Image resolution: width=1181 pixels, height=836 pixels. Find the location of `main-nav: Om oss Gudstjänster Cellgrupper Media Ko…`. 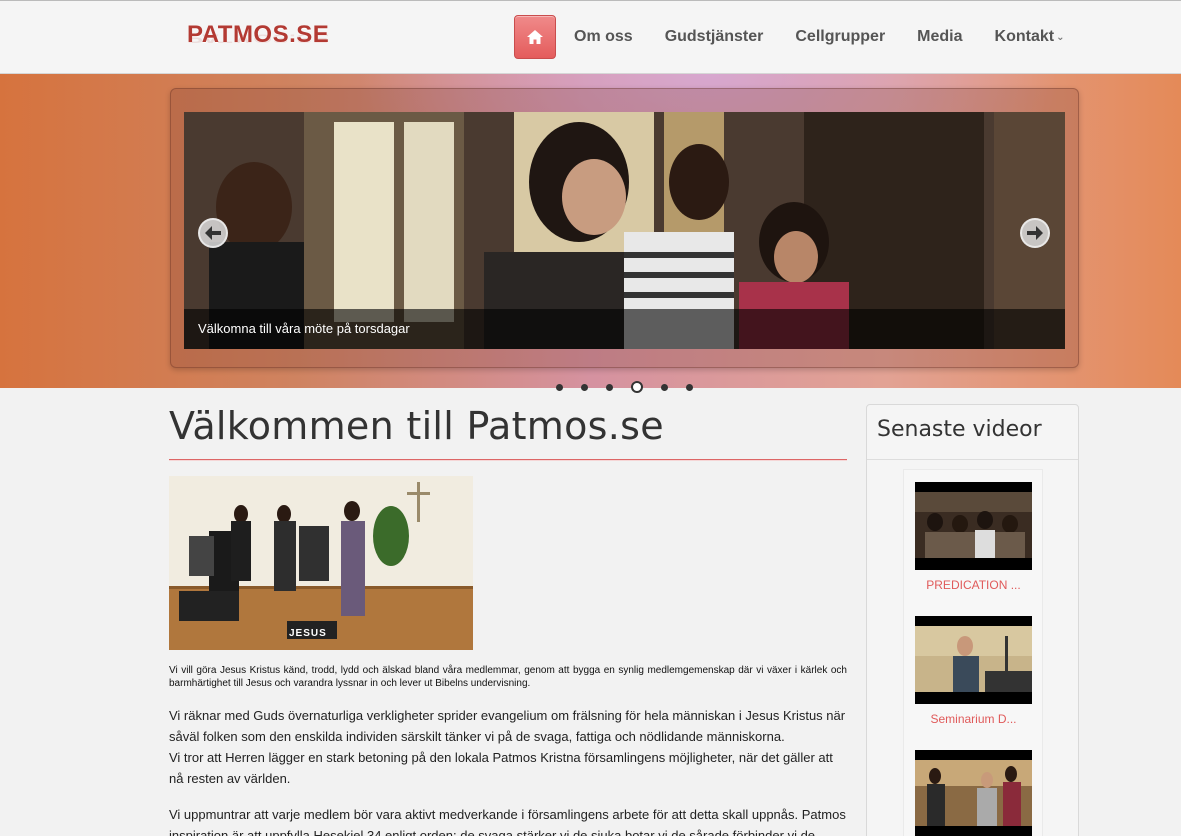

main-nav: Om oss Gudstjänster Cellgrupper Media Ko… is located at coordinates (789, 37).